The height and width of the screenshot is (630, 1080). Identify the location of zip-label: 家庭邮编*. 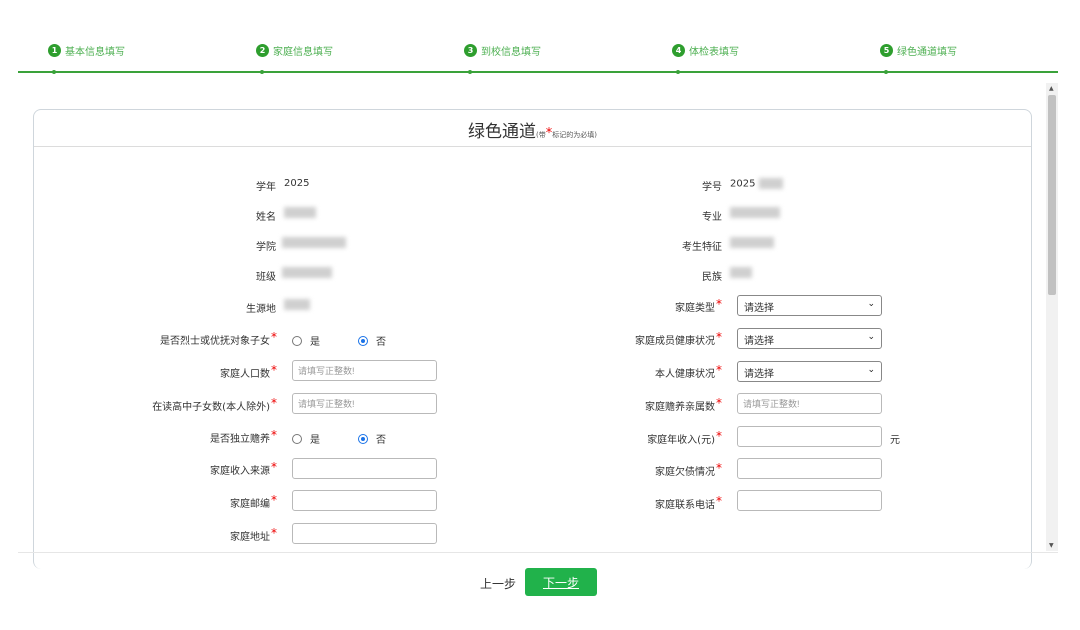
(253, 501).